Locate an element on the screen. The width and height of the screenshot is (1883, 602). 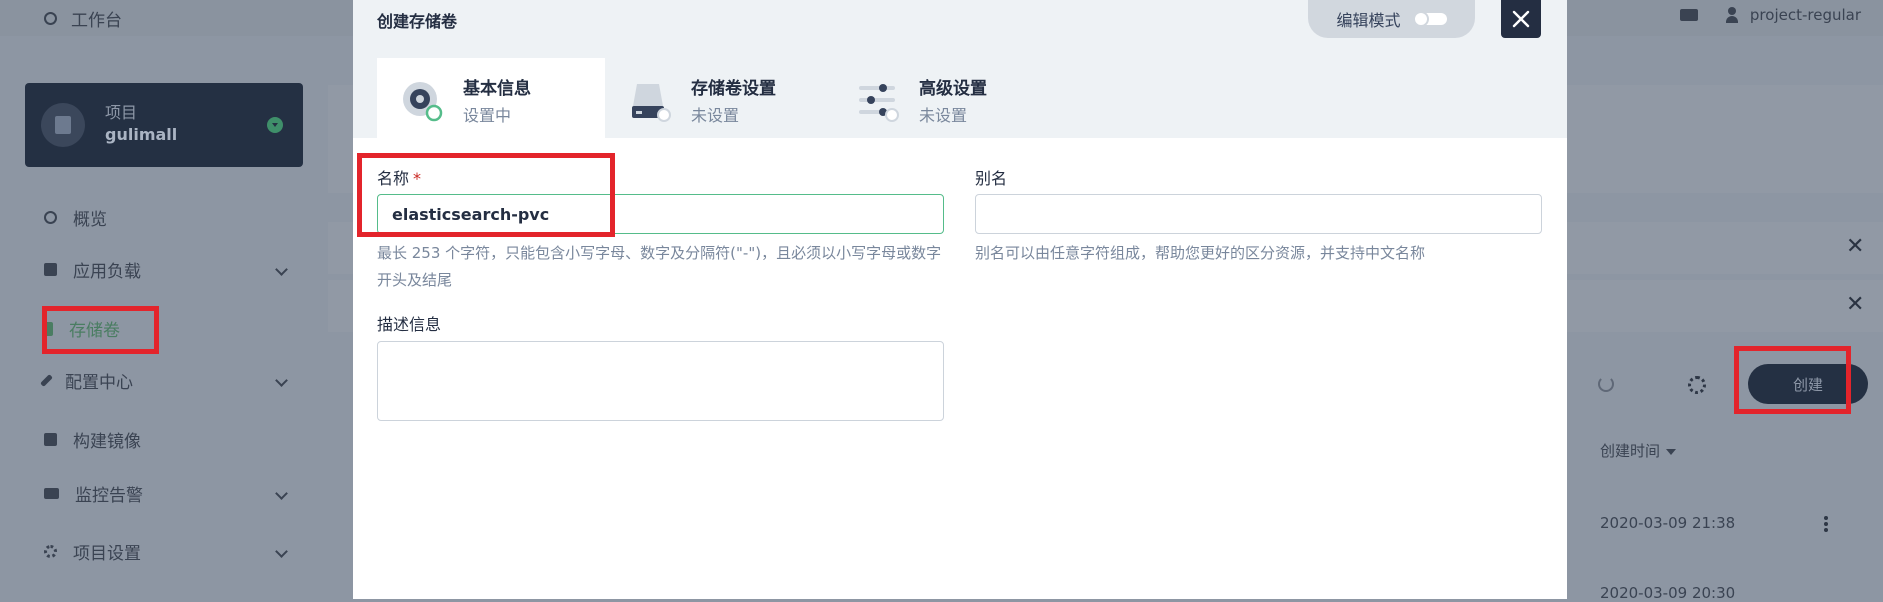
refresh-icon is located at coordinates (1606, 384).